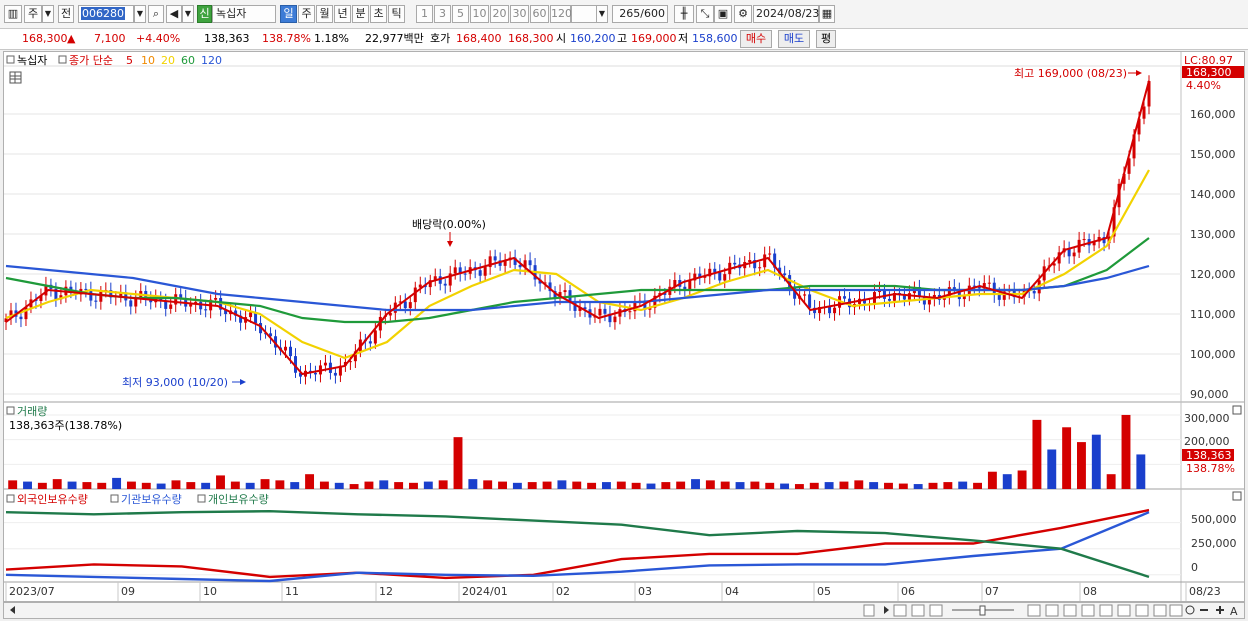 Image resolution: width=1248 pixels, height=621 pixels. I want to click on speaker-dropdown-icon: ▼, so click(188, 14).